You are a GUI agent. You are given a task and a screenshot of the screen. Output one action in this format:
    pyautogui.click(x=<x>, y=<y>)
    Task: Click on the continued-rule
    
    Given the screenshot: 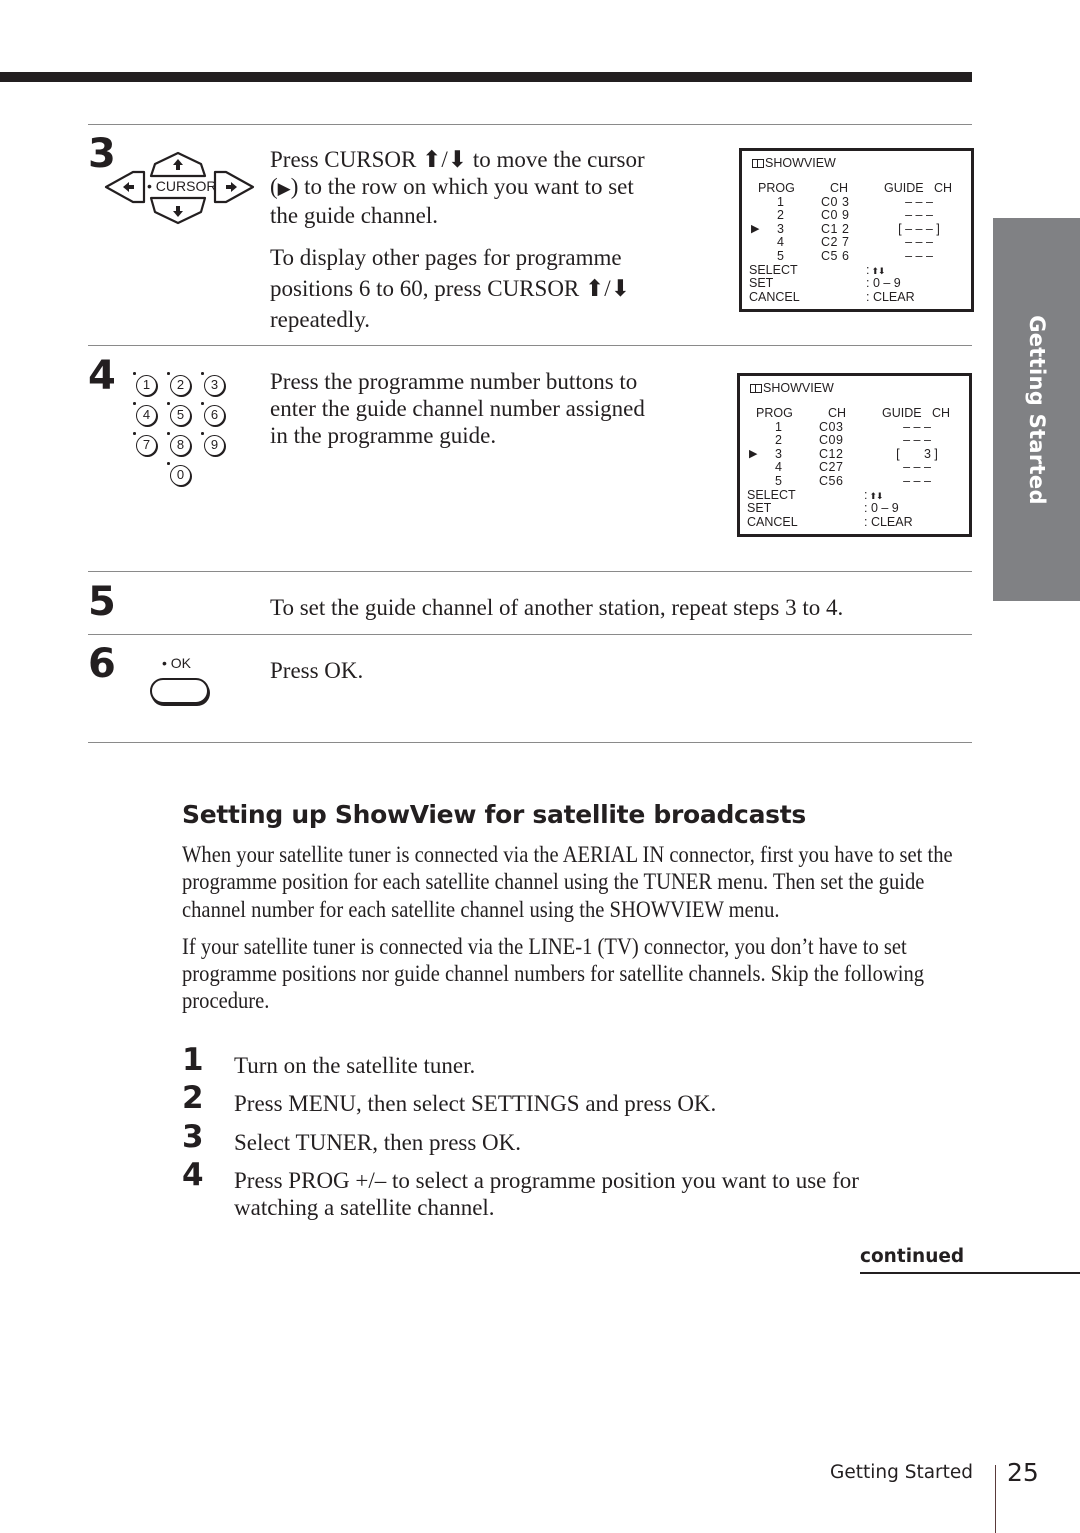 What is the action you would take?
    pyautogui.click(x=970, y=1273)
    